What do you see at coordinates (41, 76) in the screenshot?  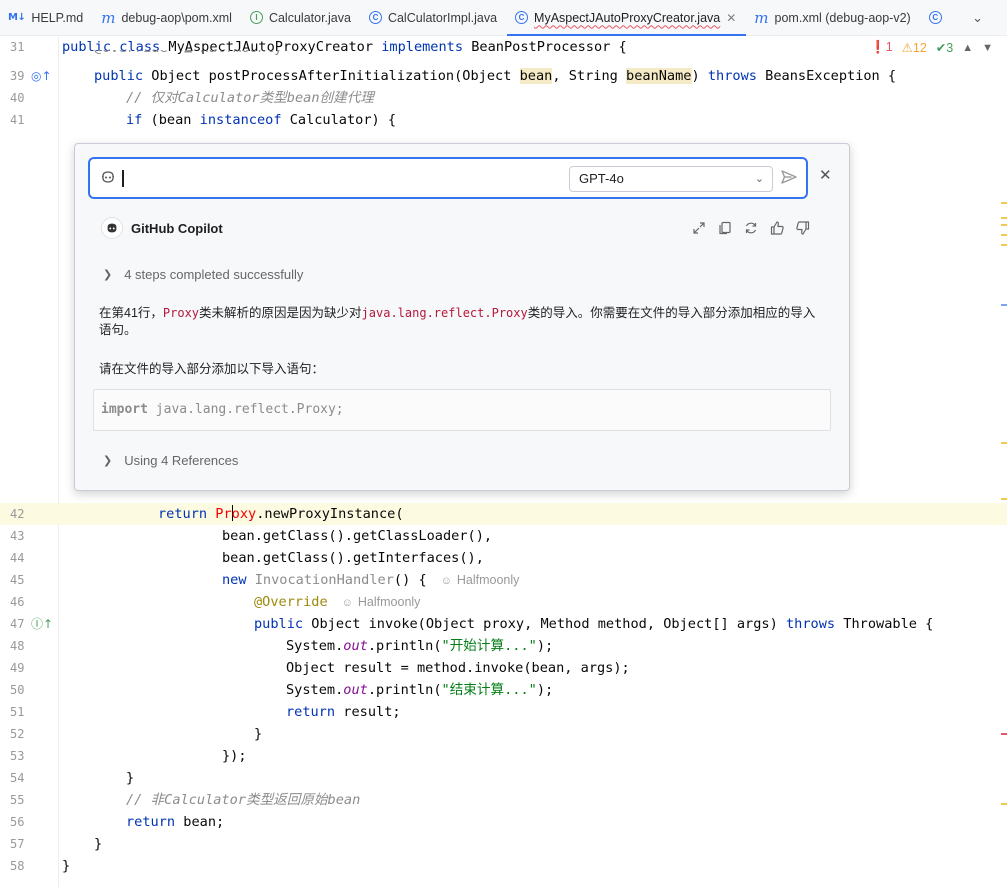 I see `overrides-method-icon: ◎↑` at bounding box center [41, 76].